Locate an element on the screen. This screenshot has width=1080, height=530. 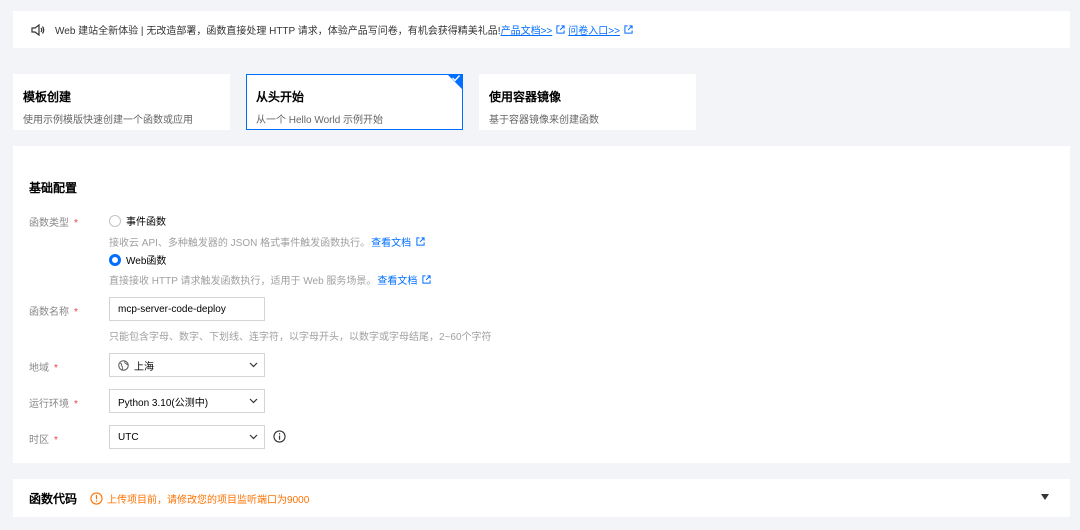
runtime-value: Python 3.10(公测中) is located at coordinates (163, 403).